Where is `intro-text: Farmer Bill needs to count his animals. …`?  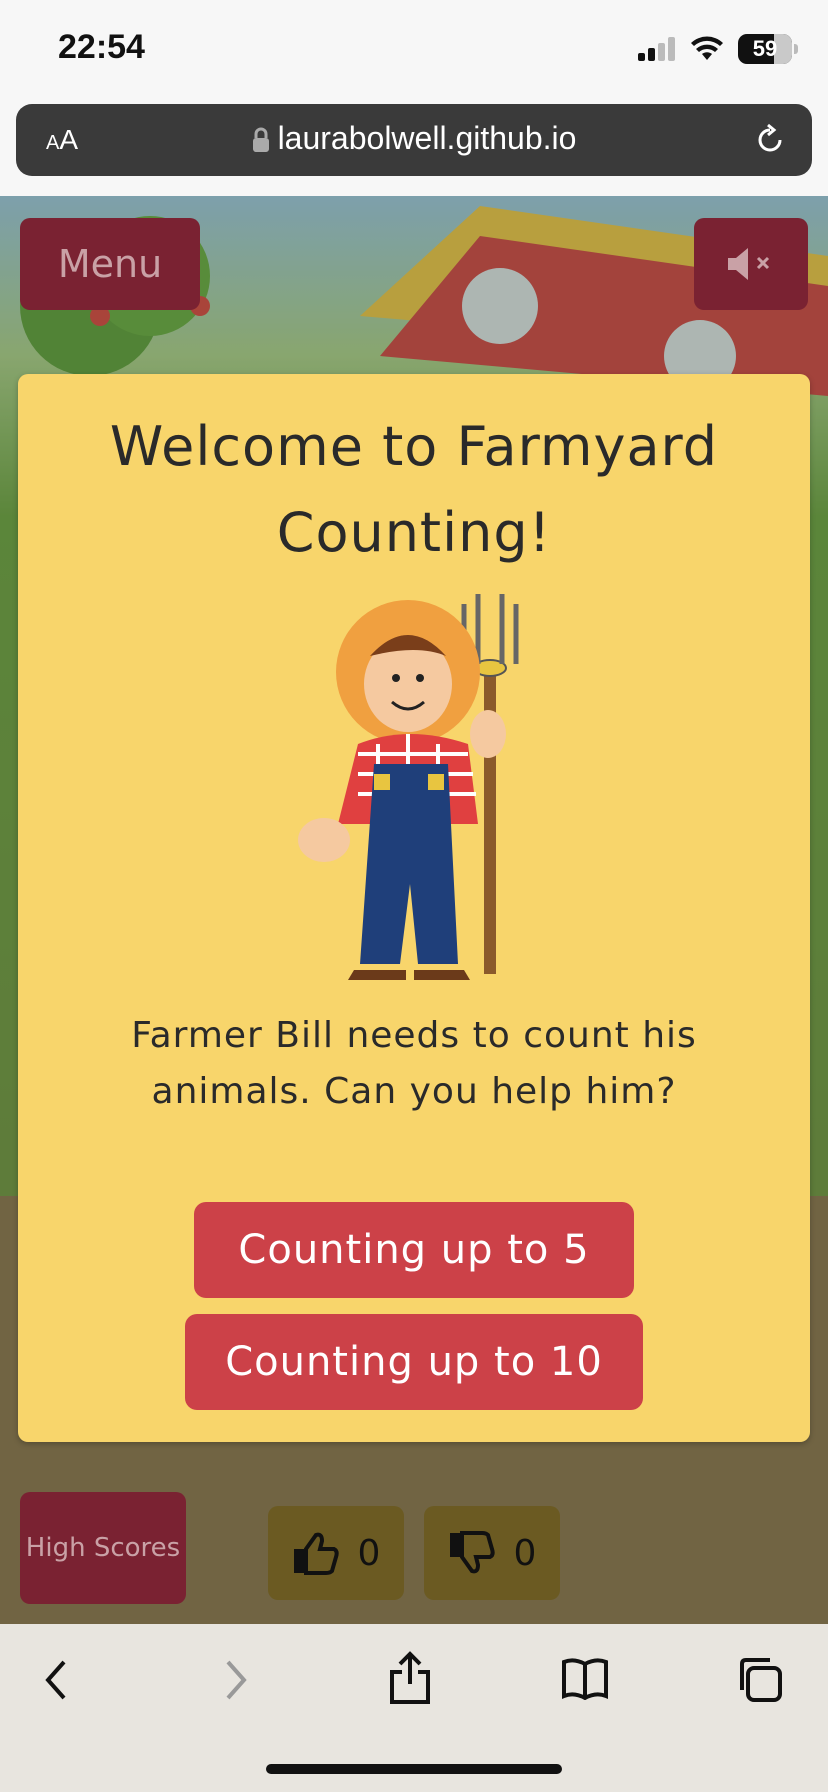
intro-text: Farmer Bill needs to count his animals. … is located at coordinates (414, 1063).